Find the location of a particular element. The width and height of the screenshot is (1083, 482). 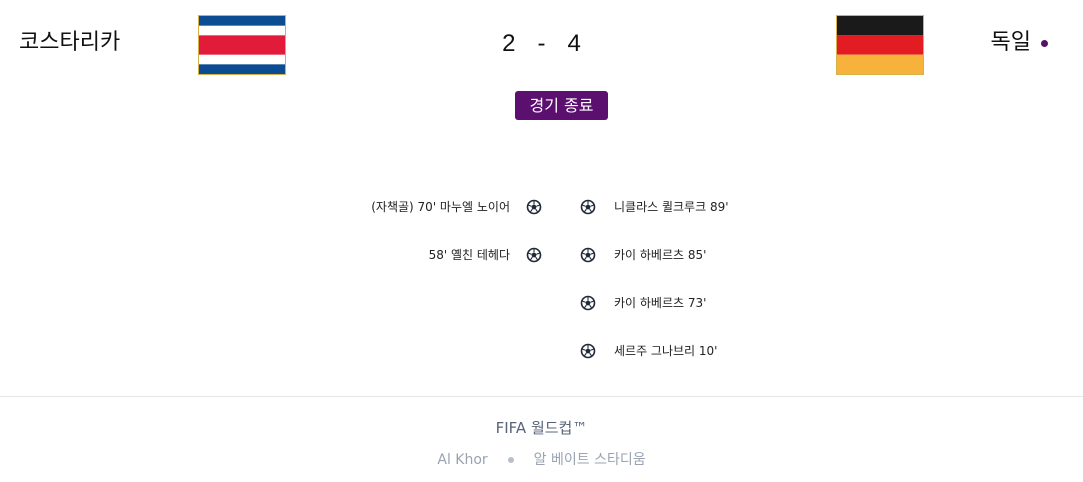

away-scorer-row: 카이 하베르츠 73' is located at coordinates (654, 312).